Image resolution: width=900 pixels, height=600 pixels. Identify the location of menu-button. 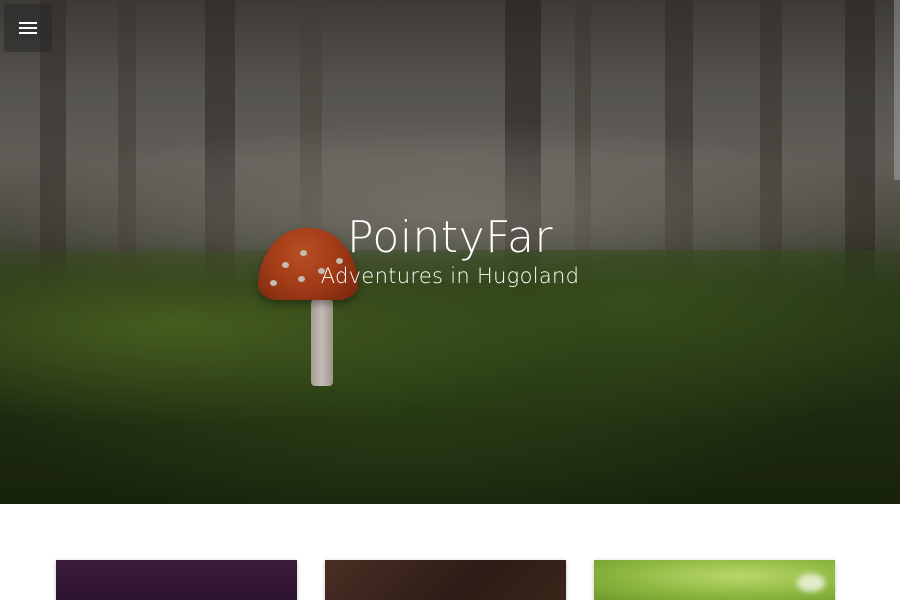
(28, 28).